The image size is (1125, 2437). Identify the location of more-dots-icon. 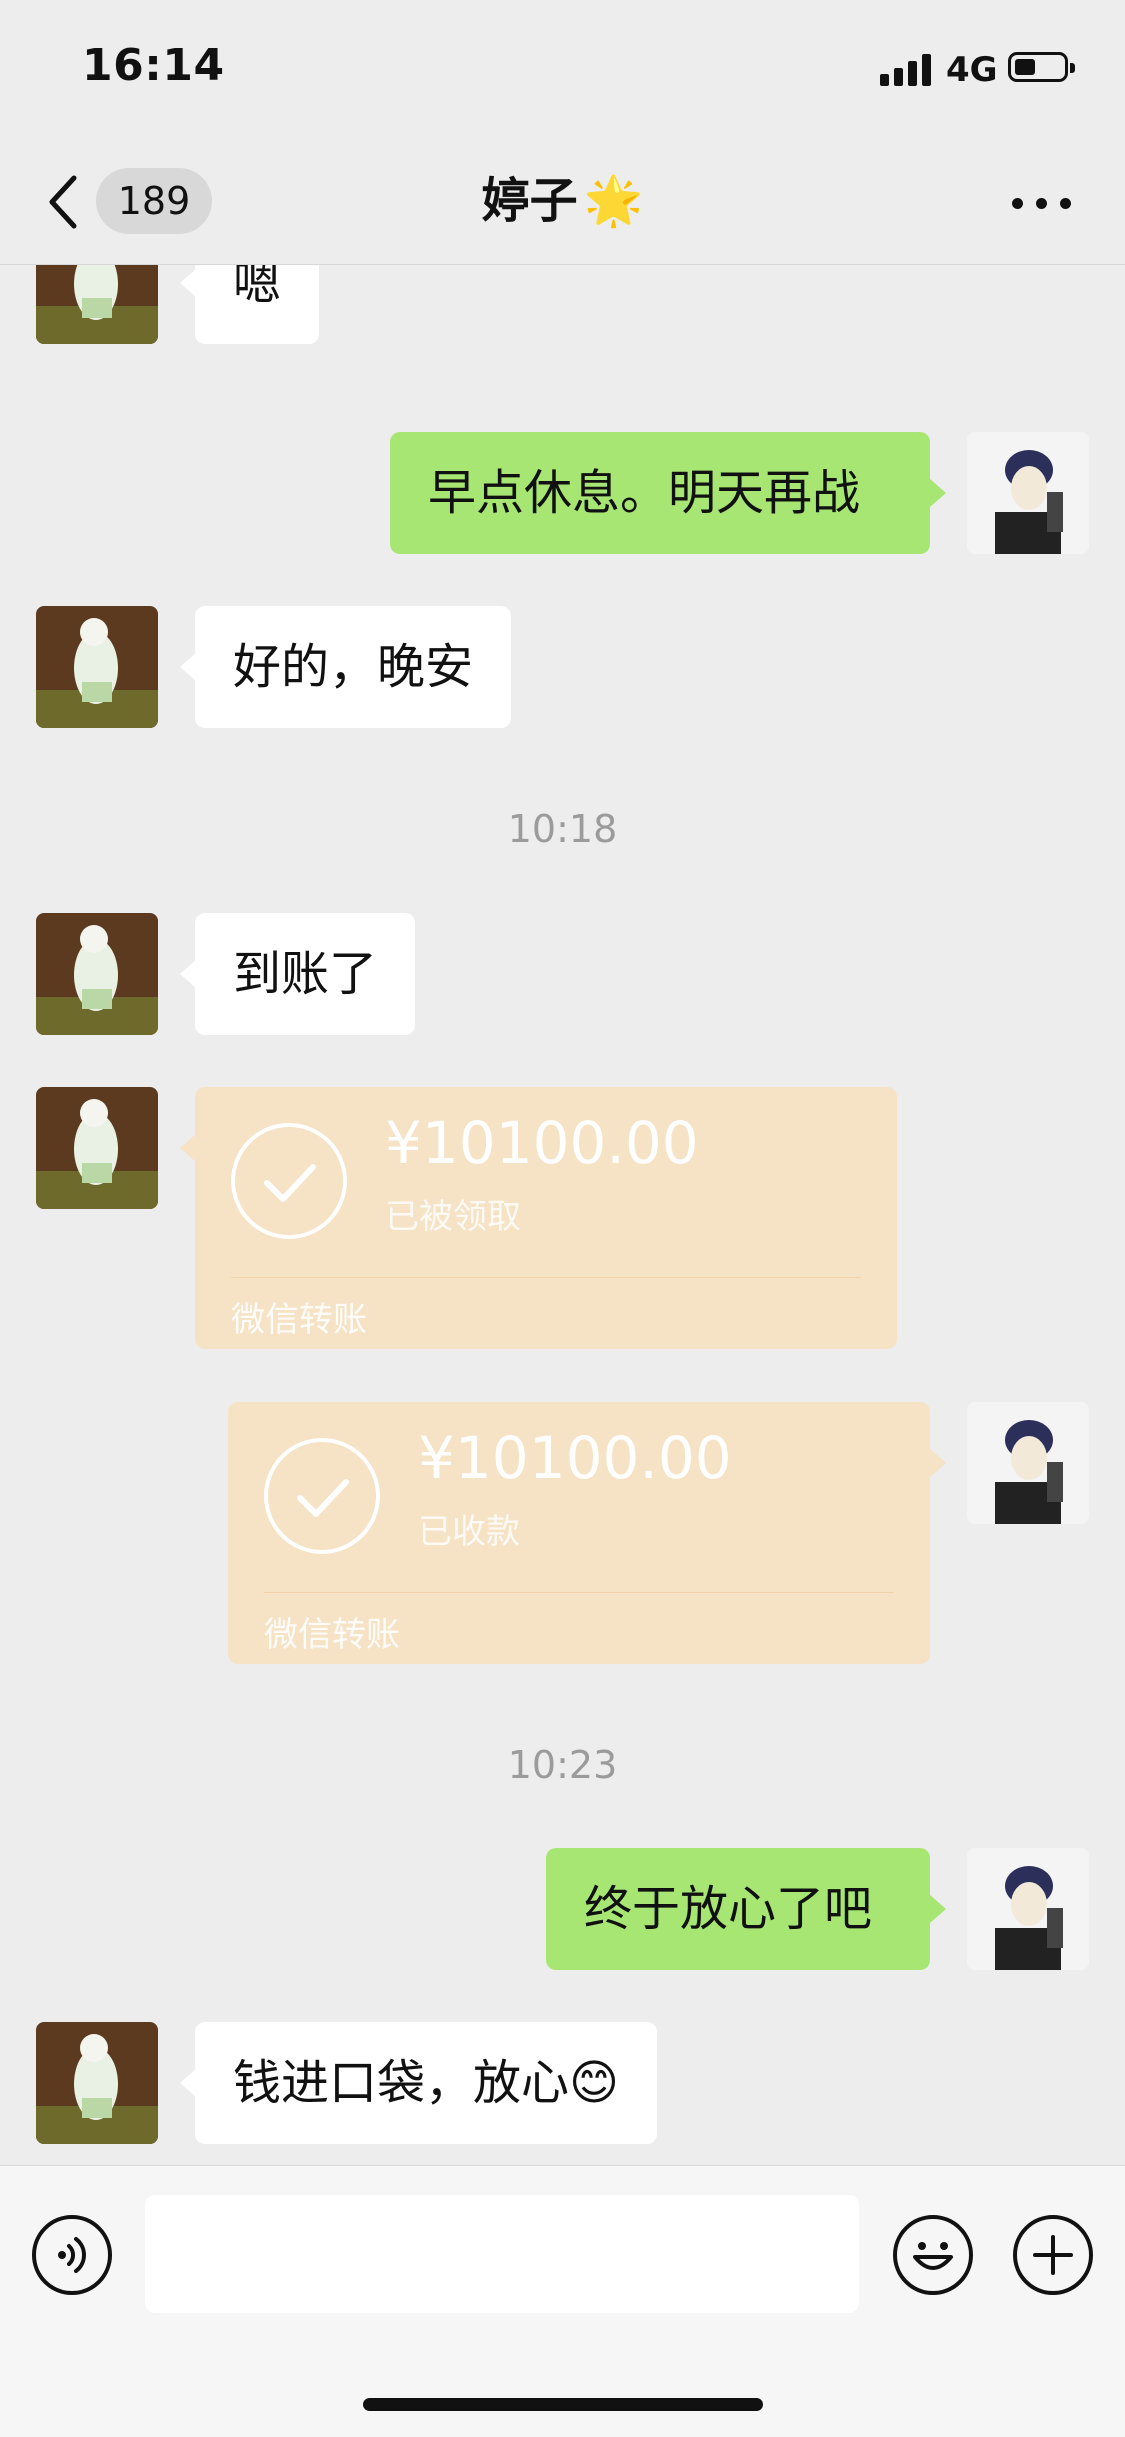
(1042, 202).